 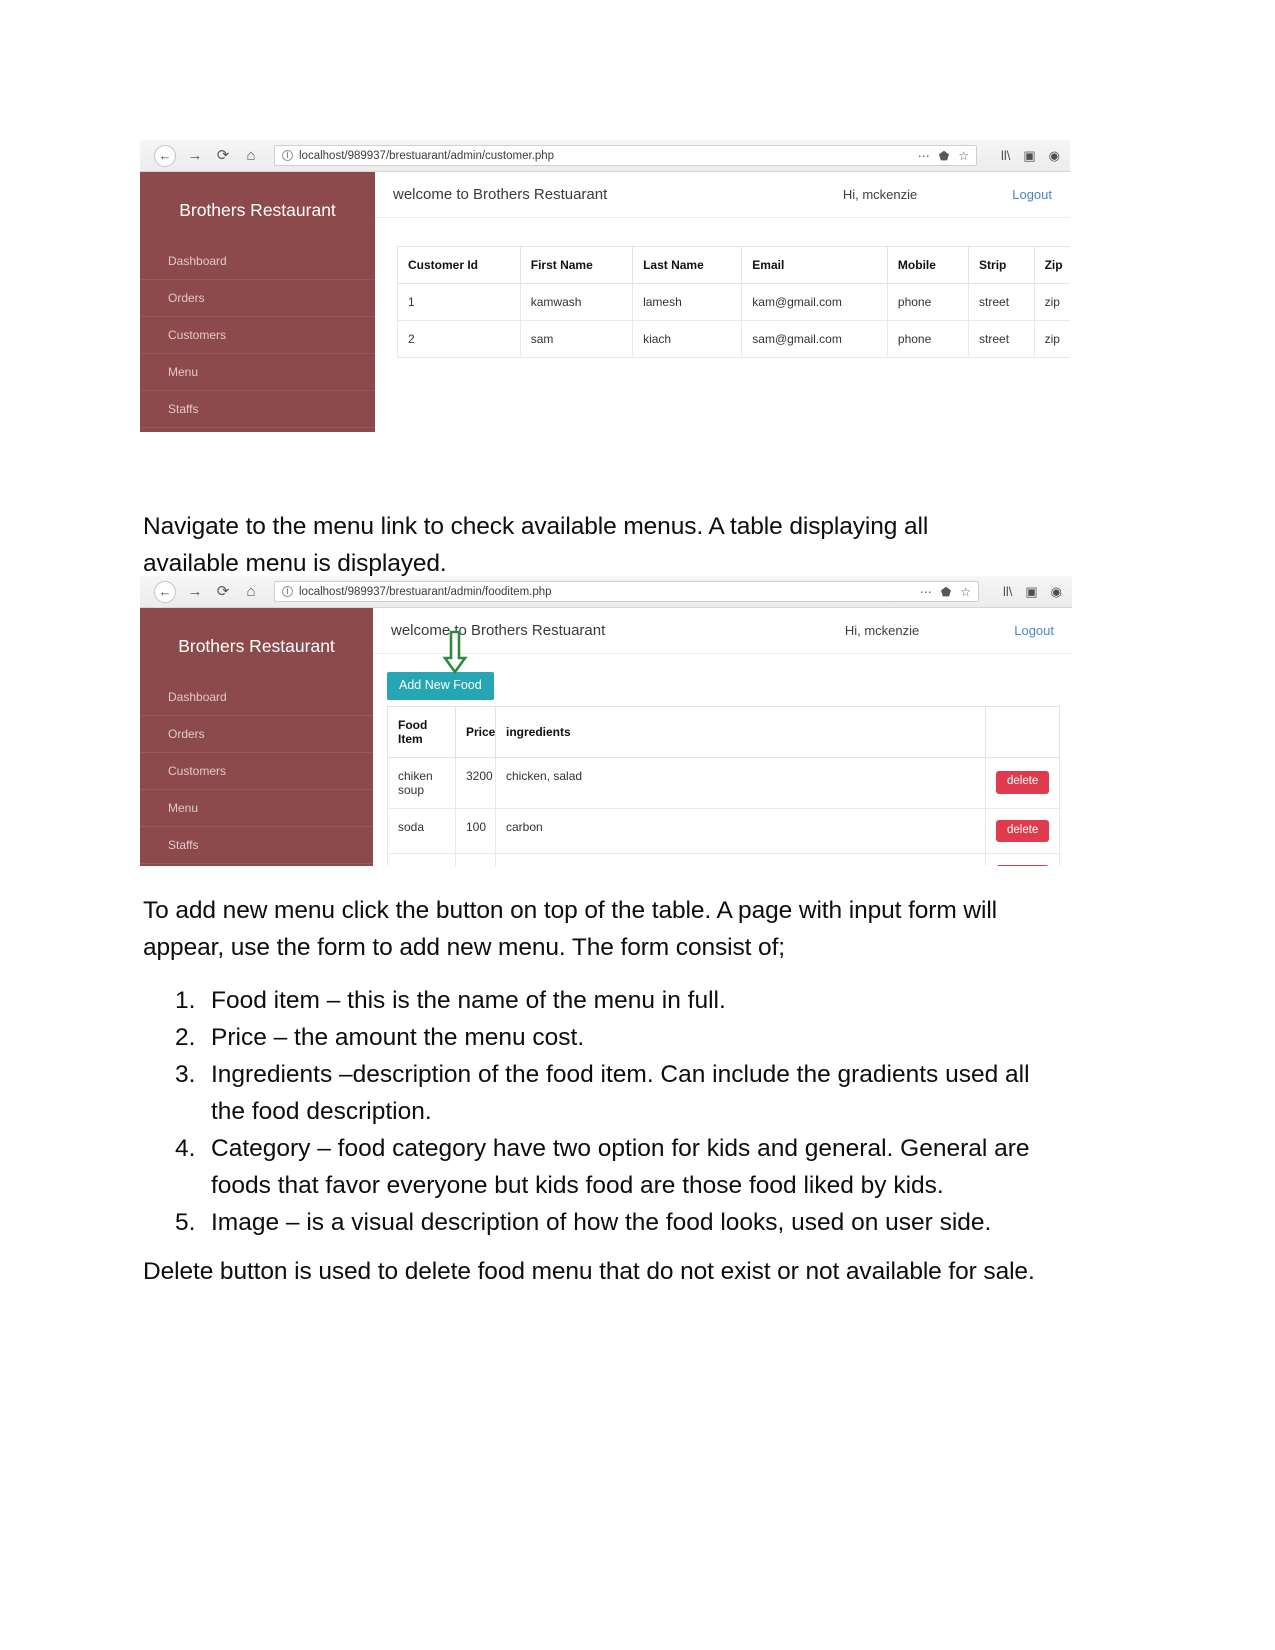 I want to click on cell-strip: street, so click(x=1001, y=302).